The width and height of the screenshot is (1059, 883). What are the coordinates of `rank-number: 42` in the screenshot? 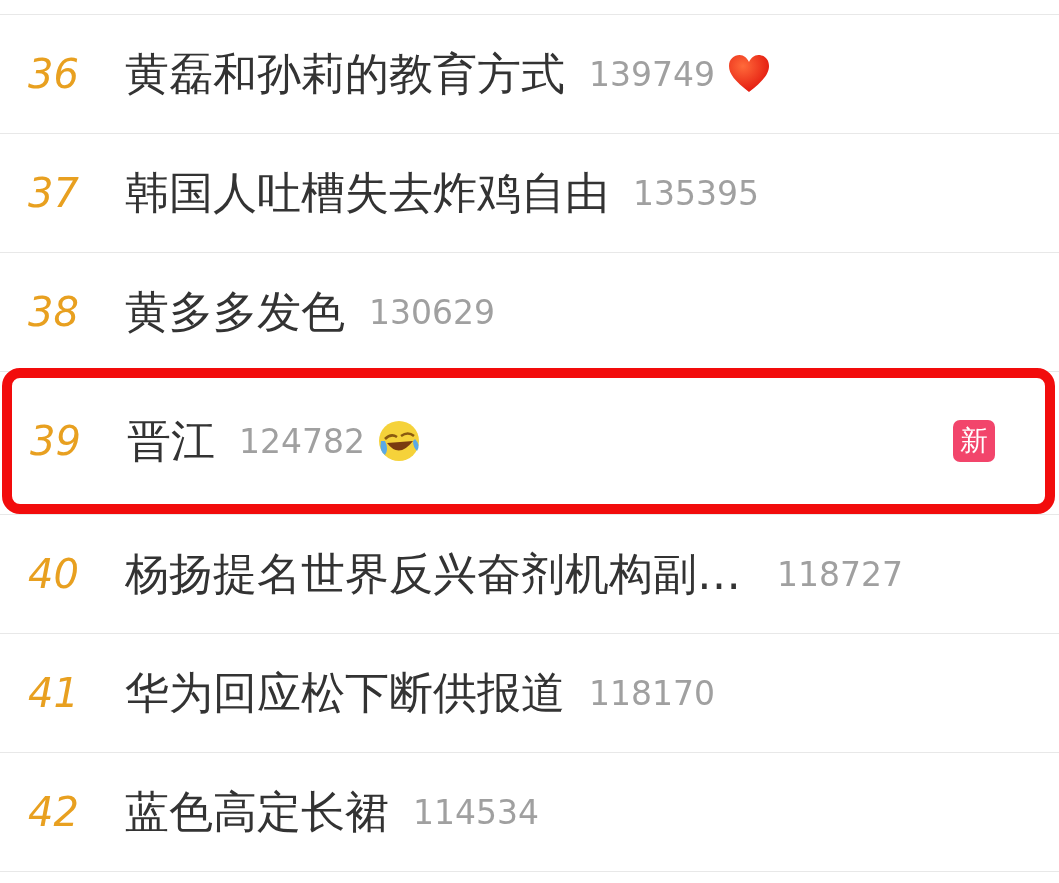 It's located at (54, 812).